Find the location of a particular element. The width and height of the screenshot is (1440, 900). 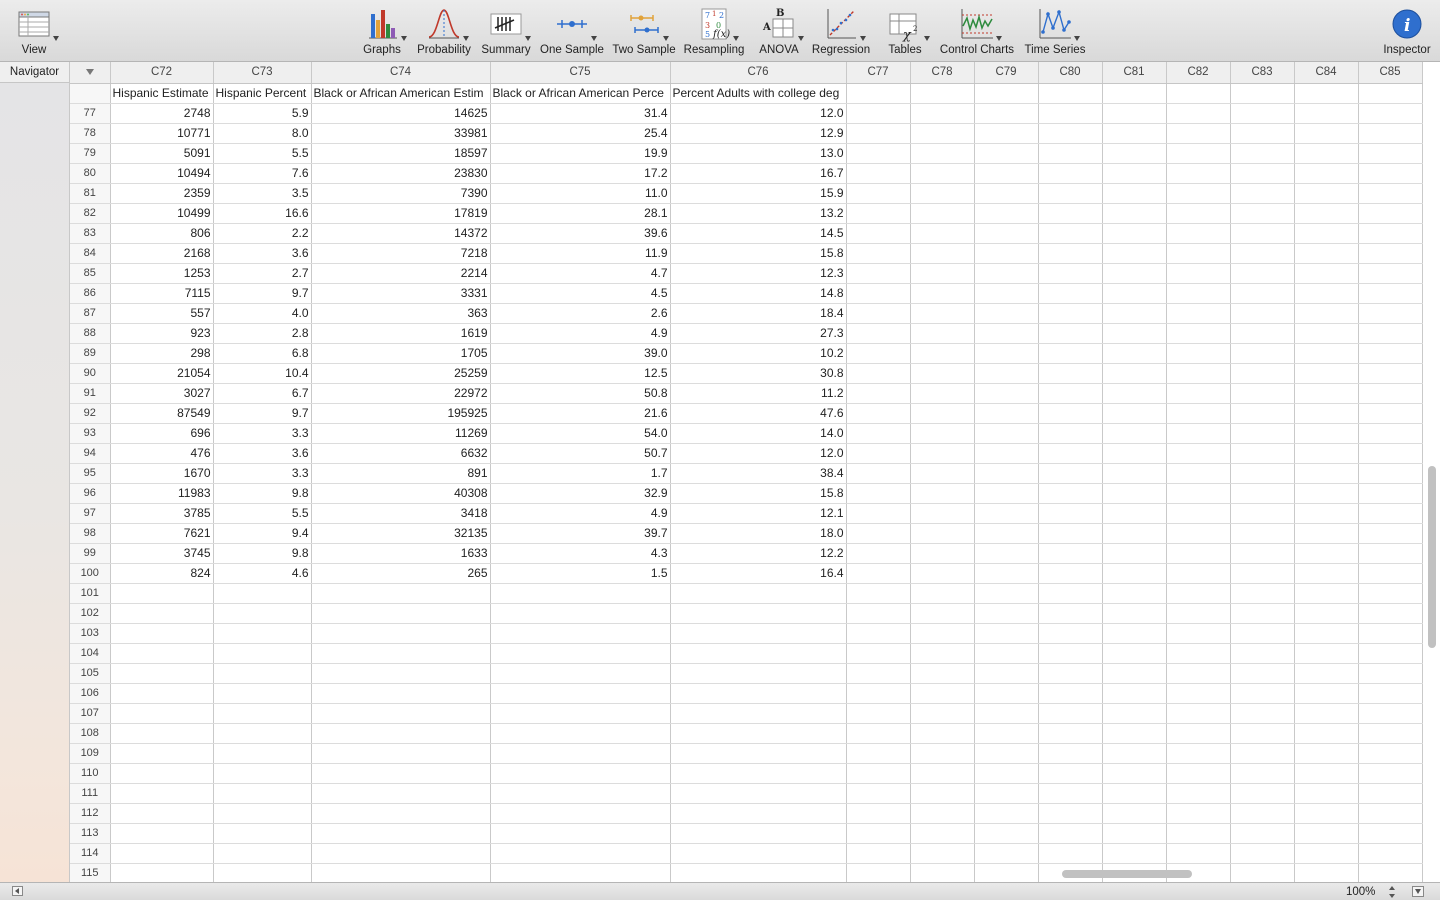

data-cell: 3745 is located at coordinates (162, 553).